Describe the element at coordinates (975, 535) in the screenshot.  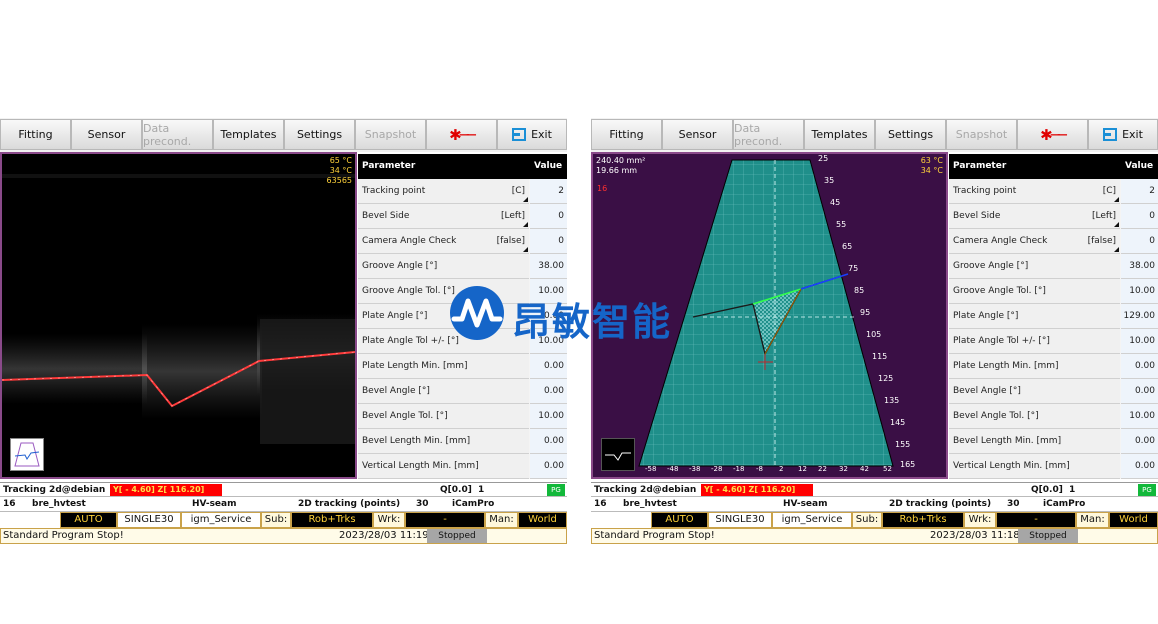
I see `datetime: 2023/28/03 11:18` at that location.